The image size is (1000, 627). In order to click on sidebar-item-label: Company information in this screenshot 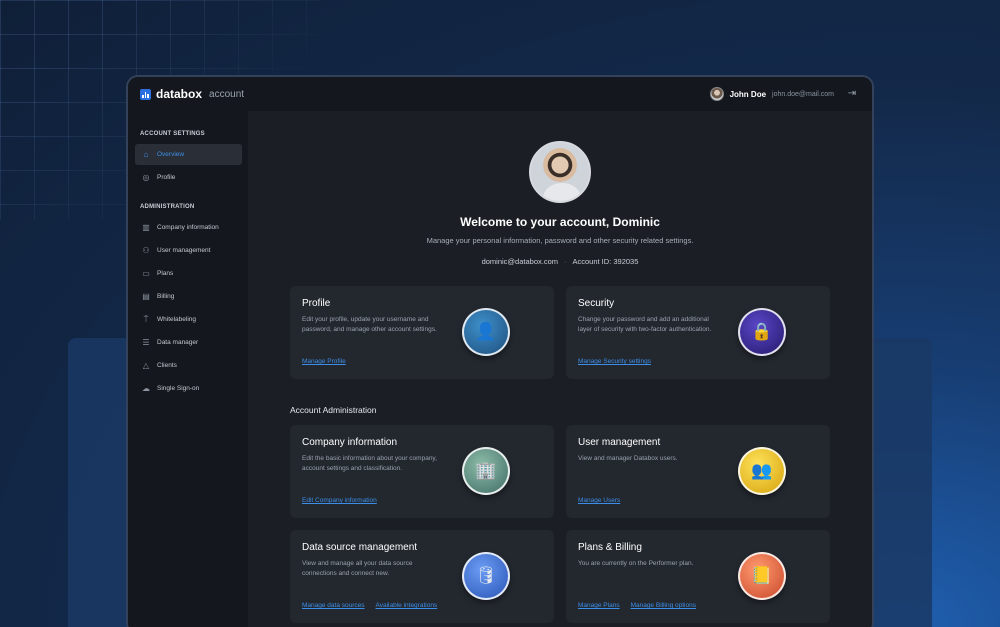, I will do `click(188, 227)`.